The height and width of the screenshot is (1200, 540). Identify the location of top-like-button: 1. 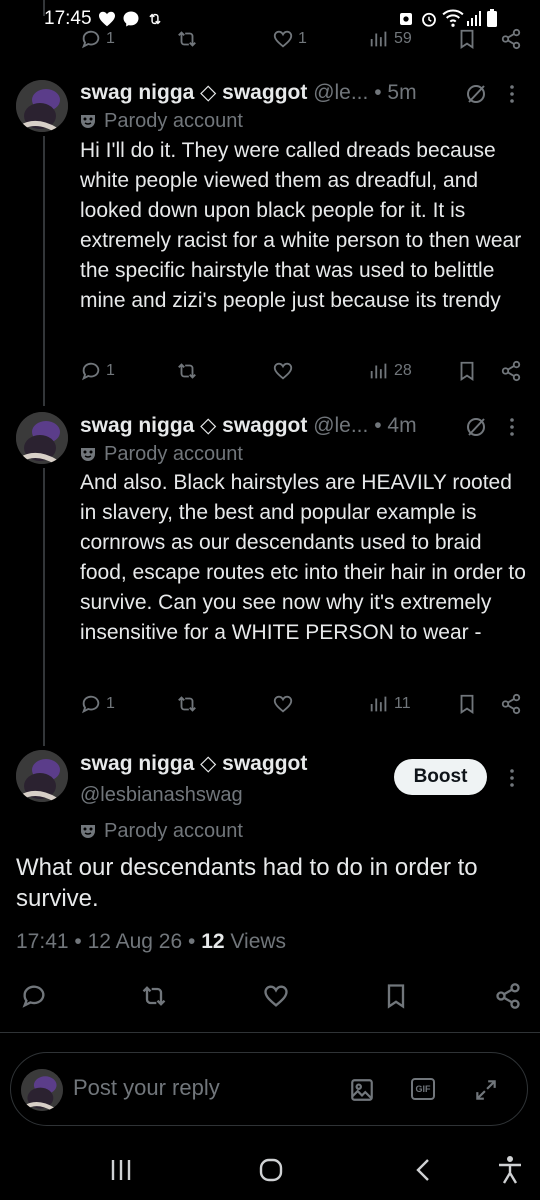
(289, 39).